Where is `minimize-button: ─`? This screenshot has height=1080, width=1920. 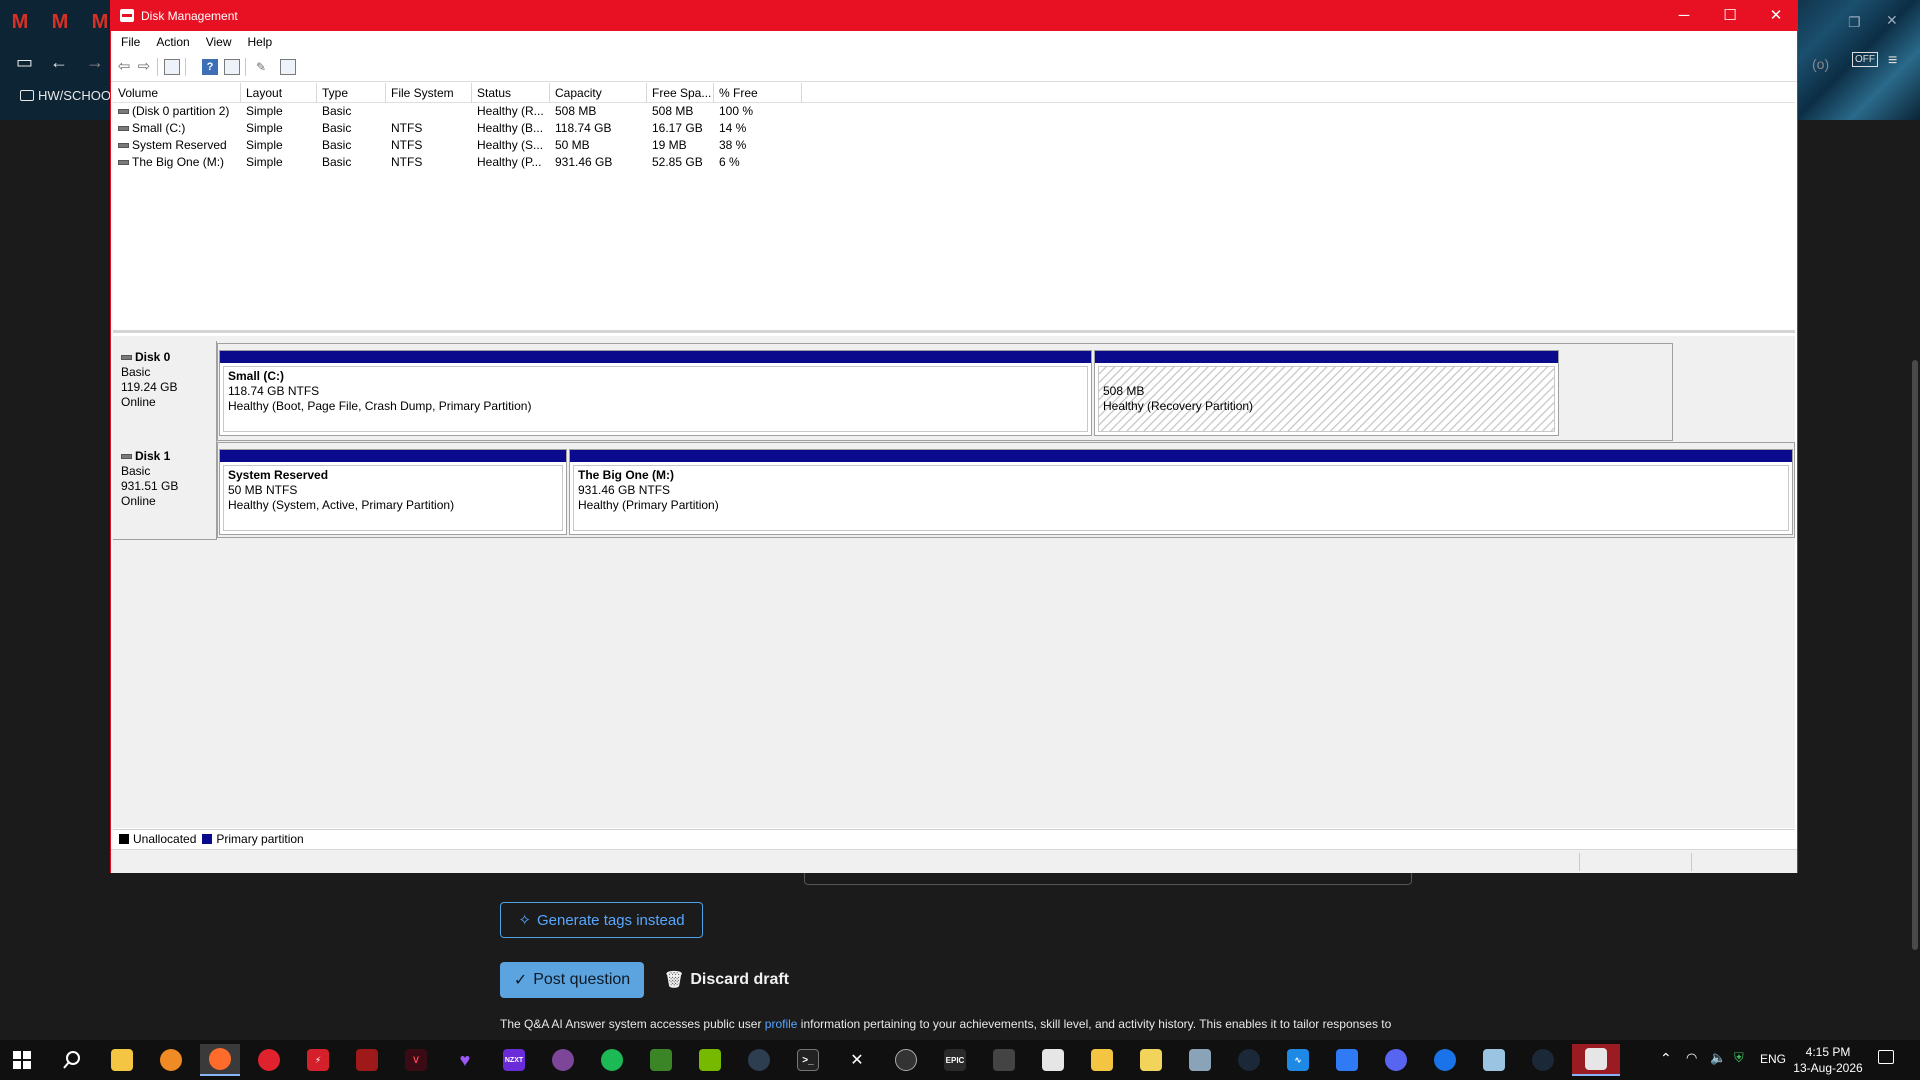
minimize-button: ─ is located at coordinates (1684, 16).